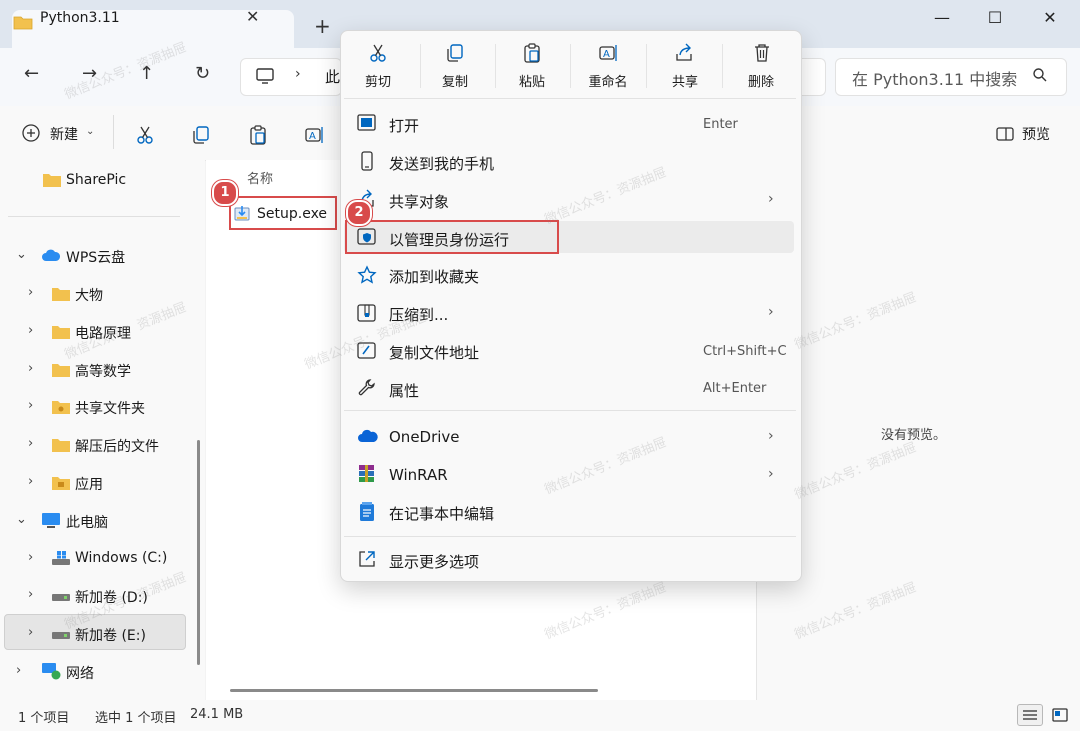 Image resolution: width=1080 pixels, height=731 pixels. Describe the element at coordinates (322, 26) in the screenshot. I see `new-tab-icon: +` at that location.